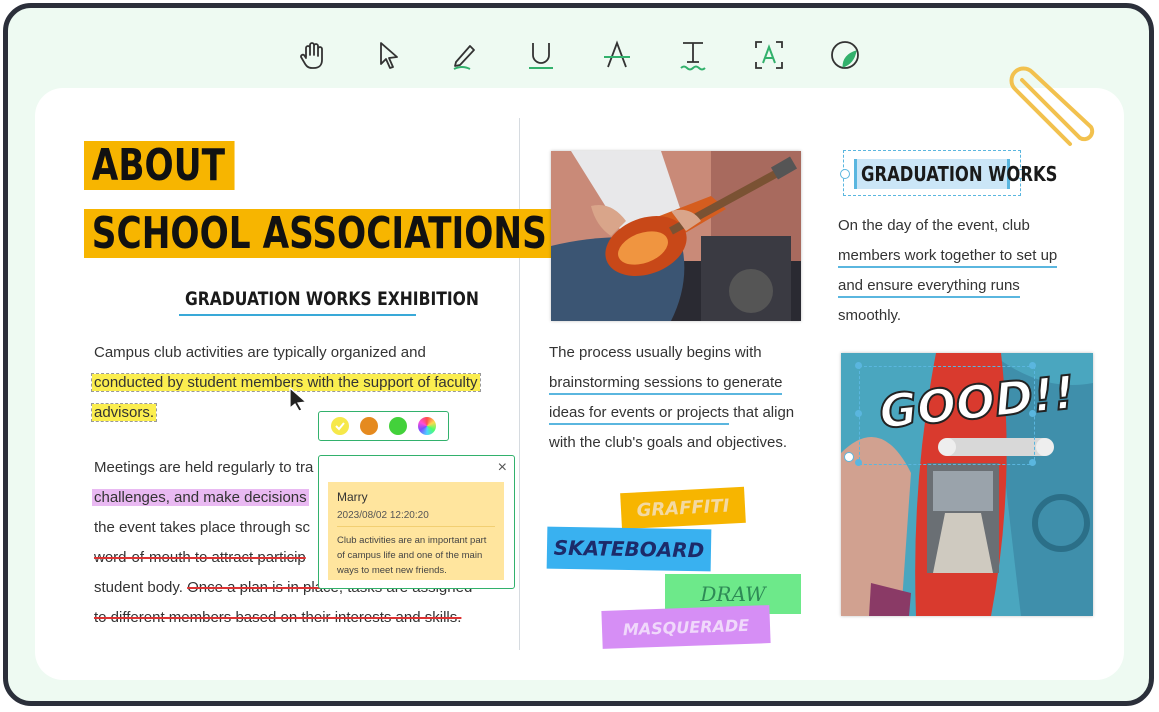 Image resolution: width=1159 pixels, height=712 pixels. I want to click on right-heading: GRADUATION WORKS, so click(959, 174).